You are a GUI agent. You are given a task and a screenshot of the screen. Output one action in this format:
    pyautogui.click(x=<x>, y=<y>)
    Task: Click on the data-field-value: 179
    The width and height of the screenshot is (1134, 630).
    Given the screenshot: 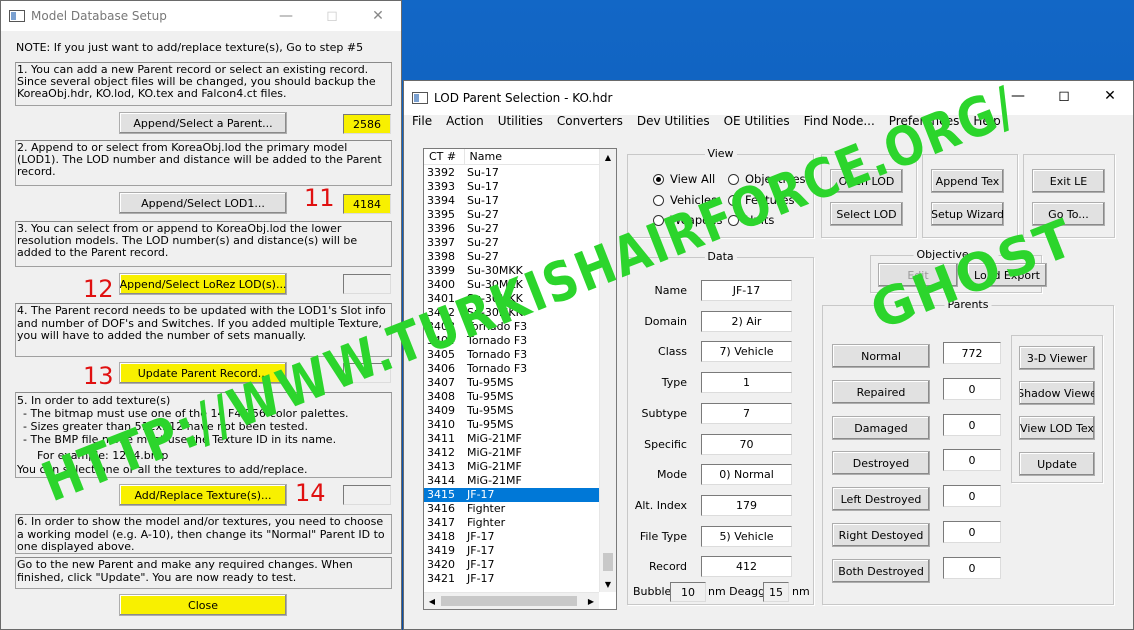 What is the action you would take?
    pyautogui.click(x=746, y=505)
    